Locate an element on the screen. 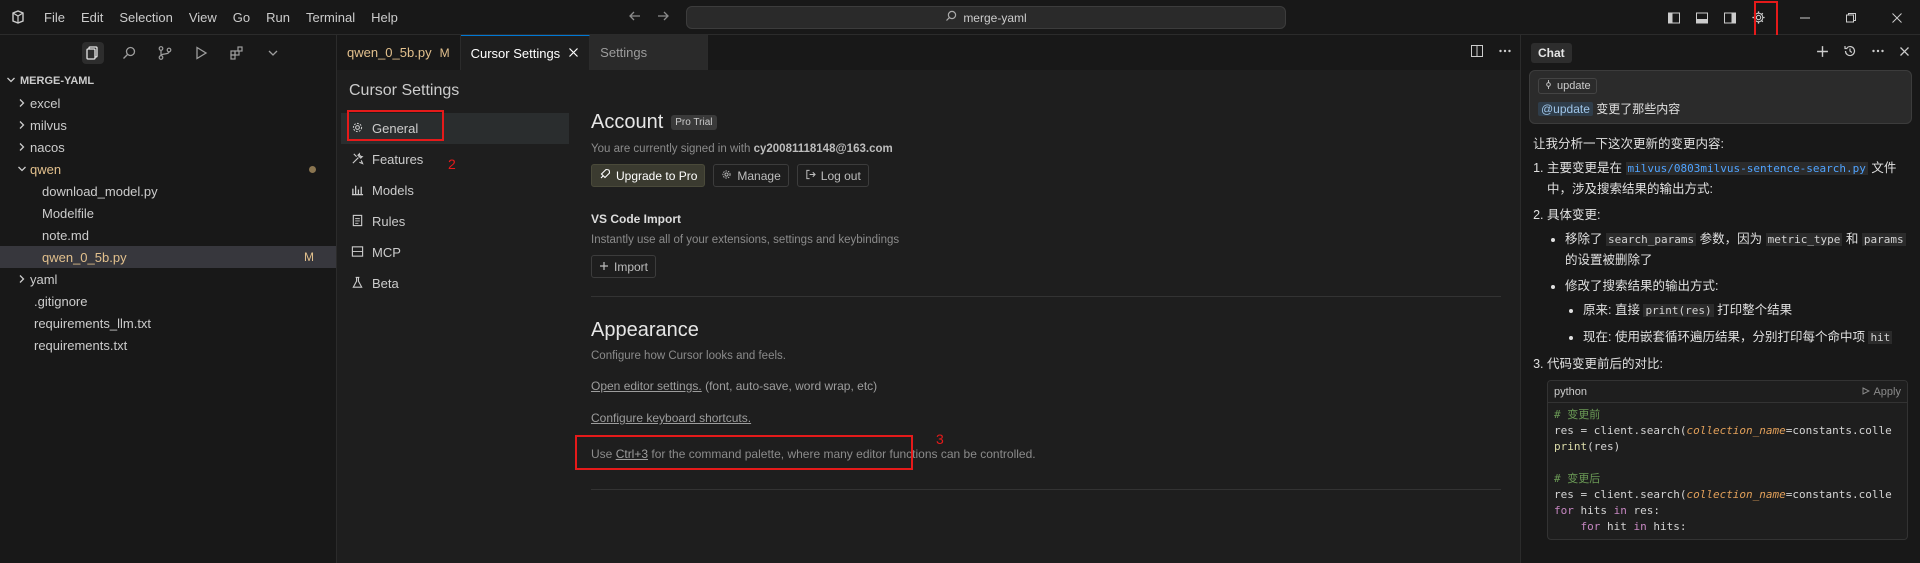 Image resolution: width=1920 pixels, height=563 pixels. annotation-box-general is located at coordinates (395, 125).